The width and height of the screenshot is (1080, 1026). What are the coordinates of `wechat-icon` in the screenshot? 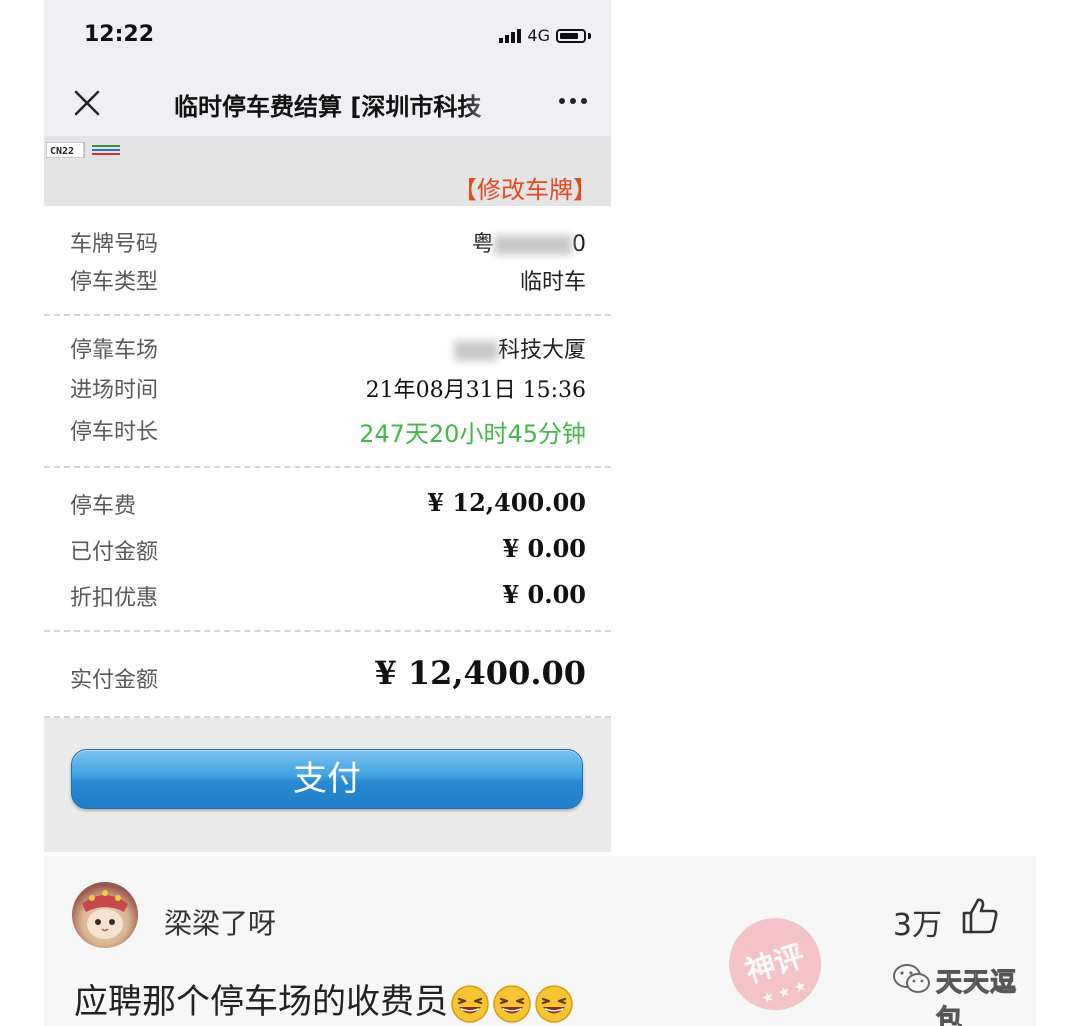 It's located at (911, 978).